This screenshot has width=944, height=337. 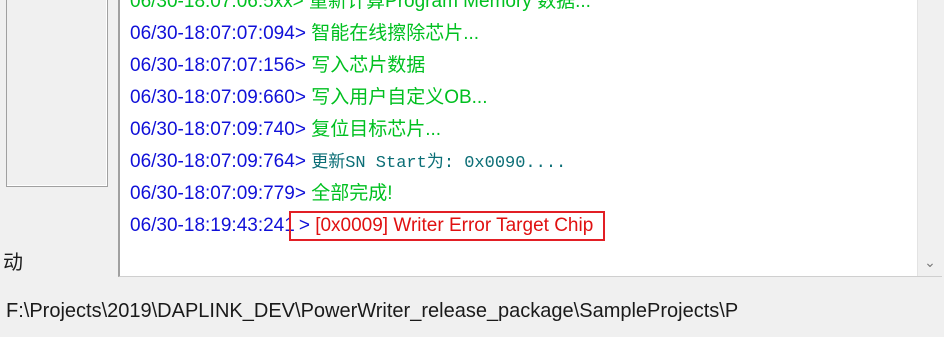 What do you see at coordinates (57, 93) in the screenshot?
I see `left-button-box` at bounding box center [57, 93].